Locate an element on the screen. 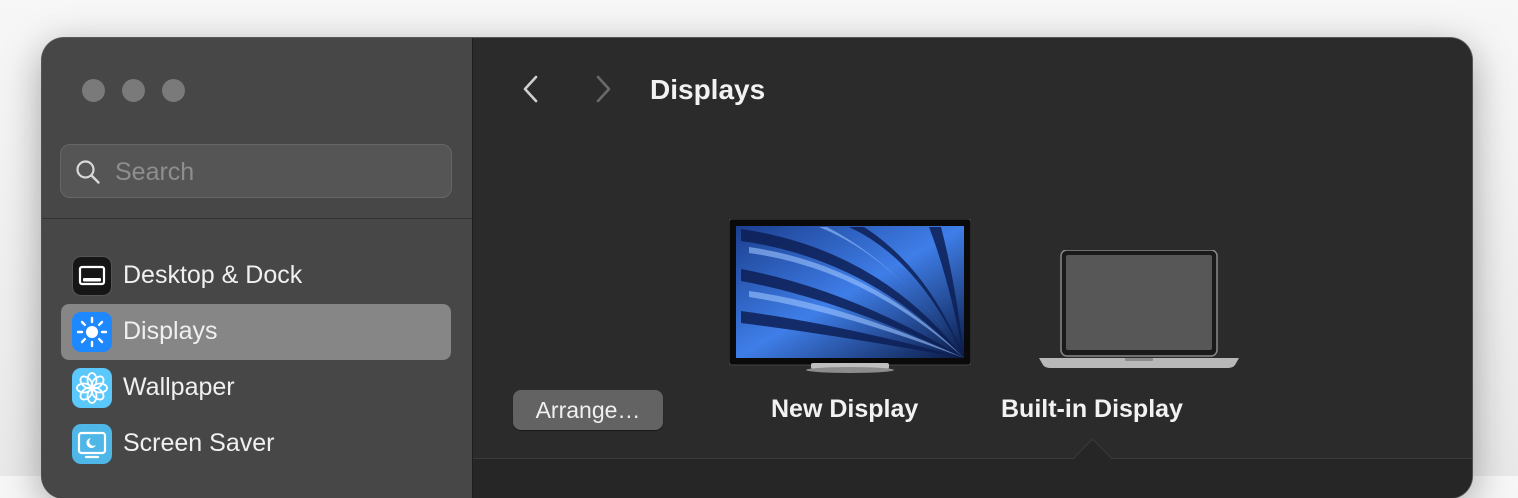 Image resolution: width=1518 pixels, height=498 pixels. display-new-display is located at coordinates (850, 296).